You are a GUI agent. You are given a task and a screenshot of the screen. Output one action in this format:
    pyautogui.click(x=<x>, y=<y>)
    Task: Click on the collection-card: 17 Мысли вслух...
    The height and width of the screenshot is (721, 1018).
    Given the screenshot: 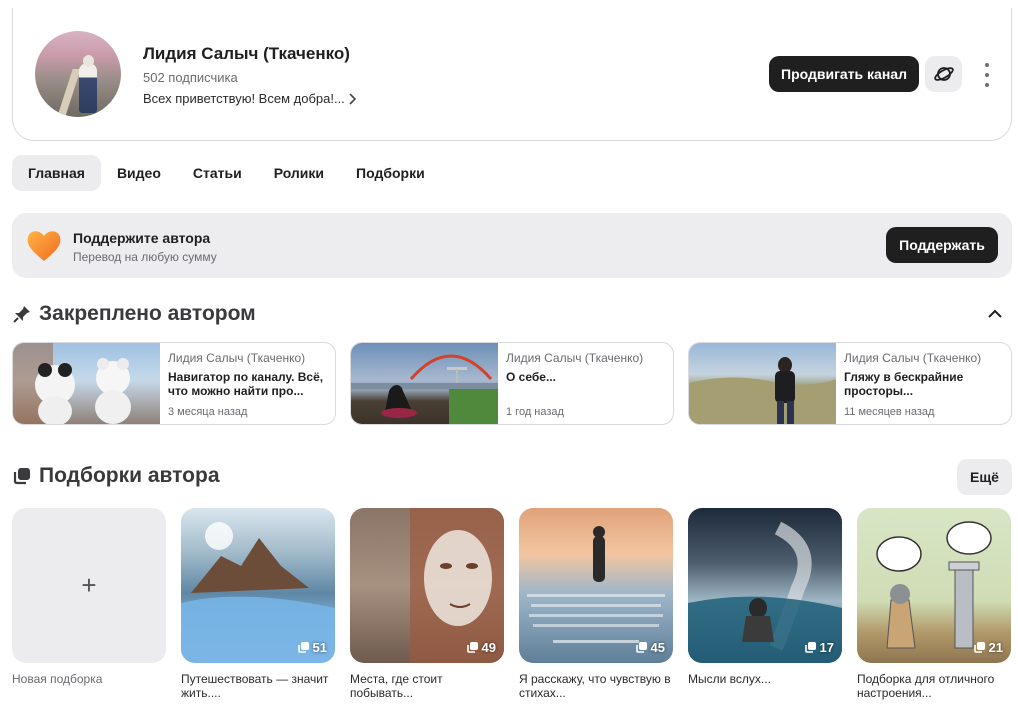 What is the action you would take?
    pyautogui.click(x=765, y=604)
    